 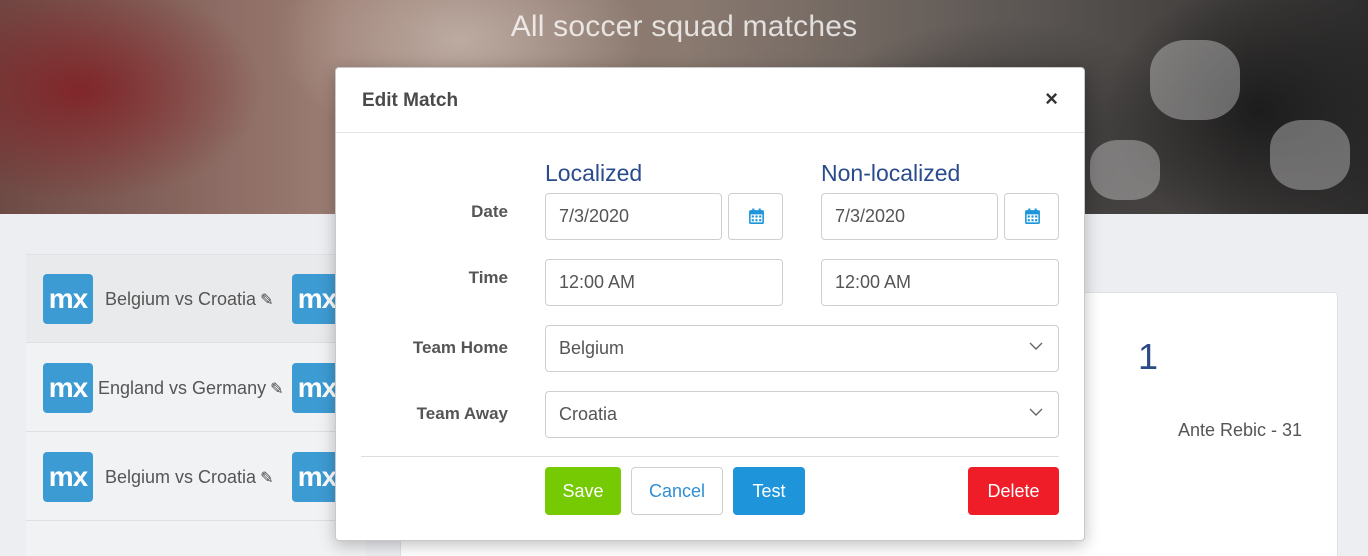 What do you see at coordinates (488, 277) in the screenshot?
I see `time-label: Time` at bounding box center [488, 277].